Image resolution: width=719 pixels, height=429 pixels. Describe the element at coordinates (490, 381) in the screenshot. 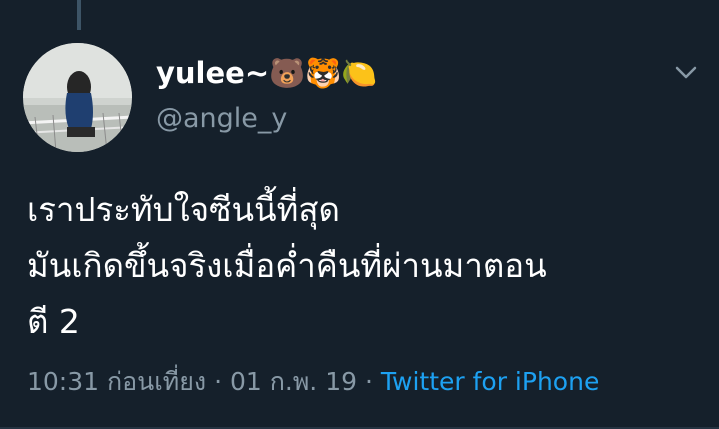

I see `tweet-source-link: Twitter for iPhone` at that location.